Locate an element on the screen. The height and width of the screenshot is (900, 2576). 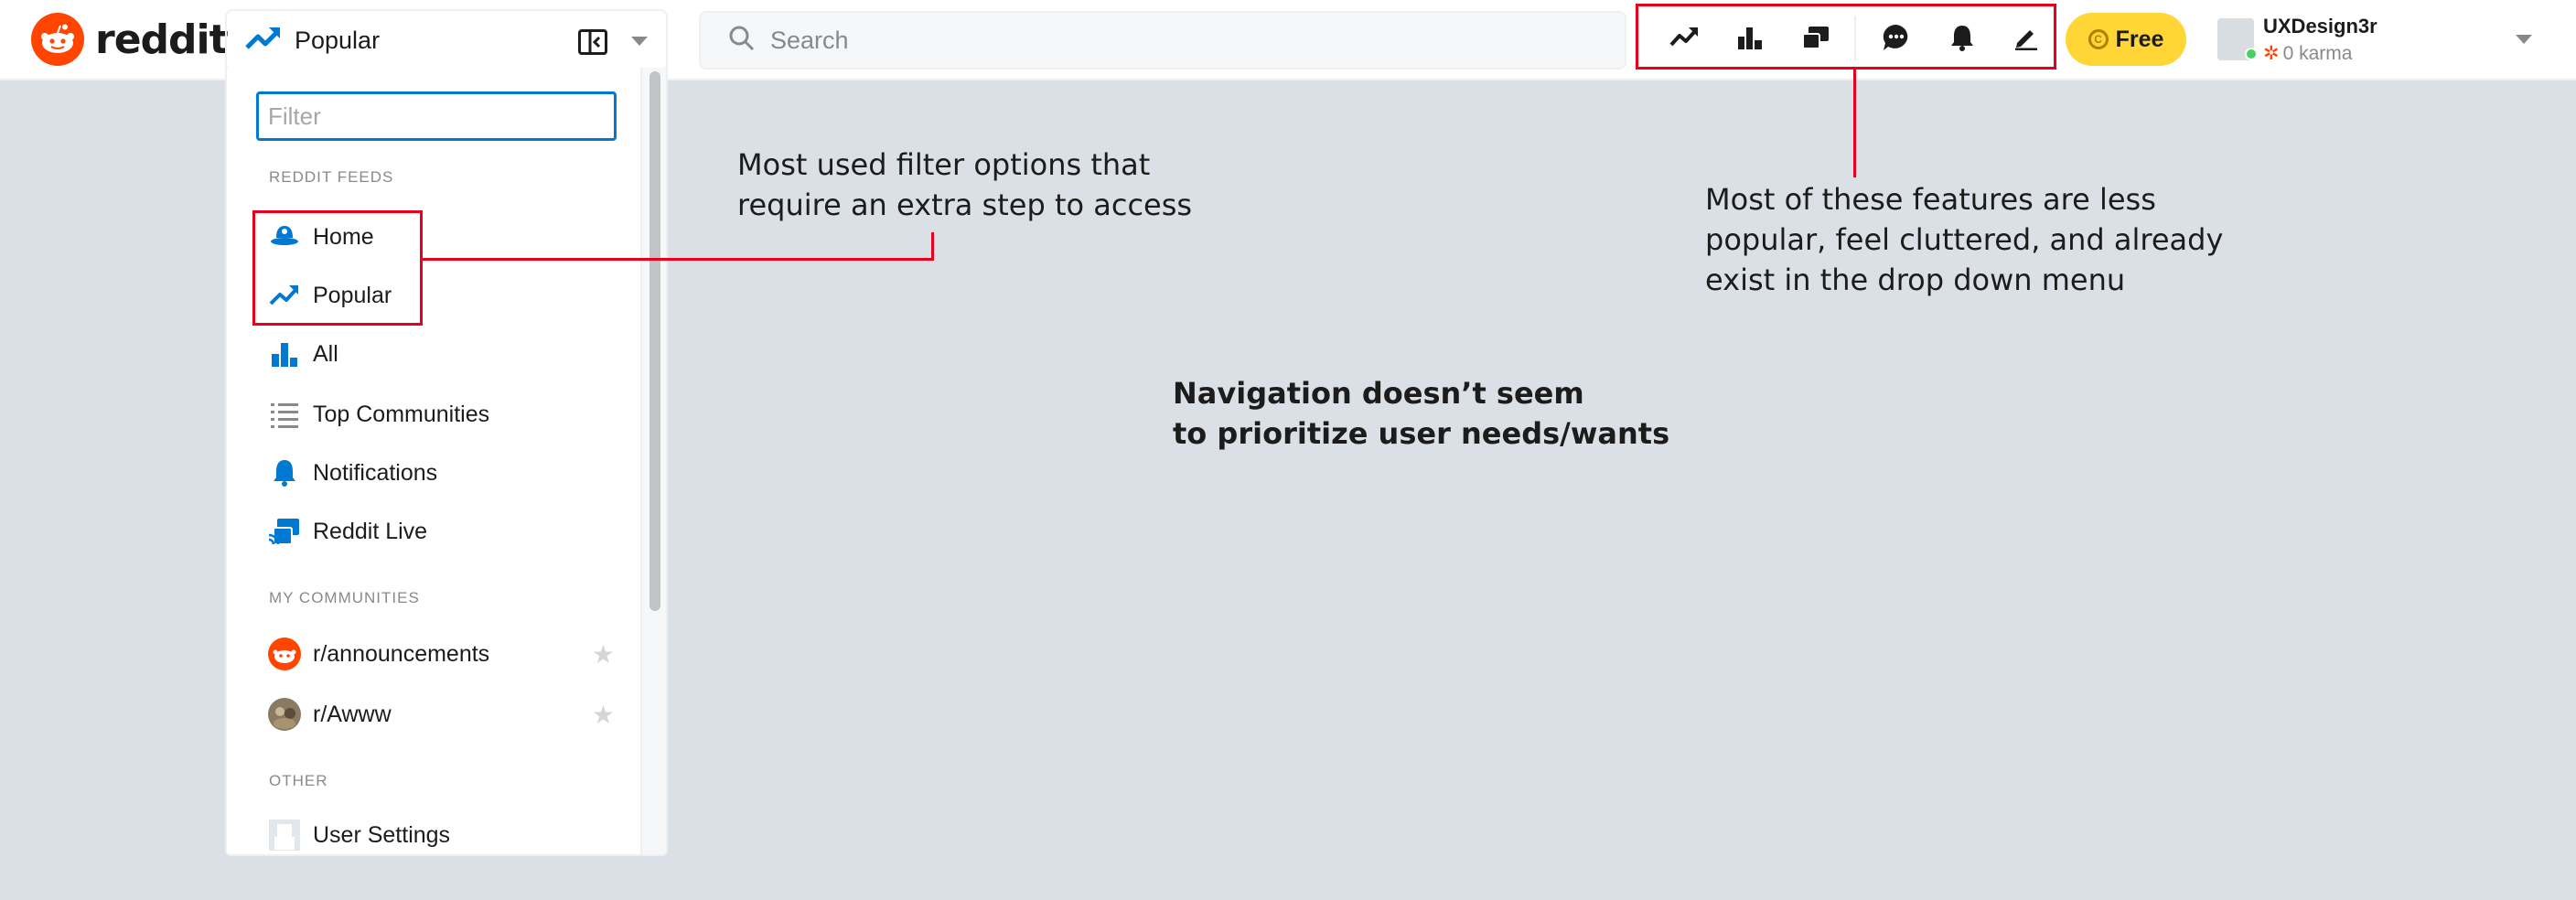
all-icon is located at coordinates (1750, 37).